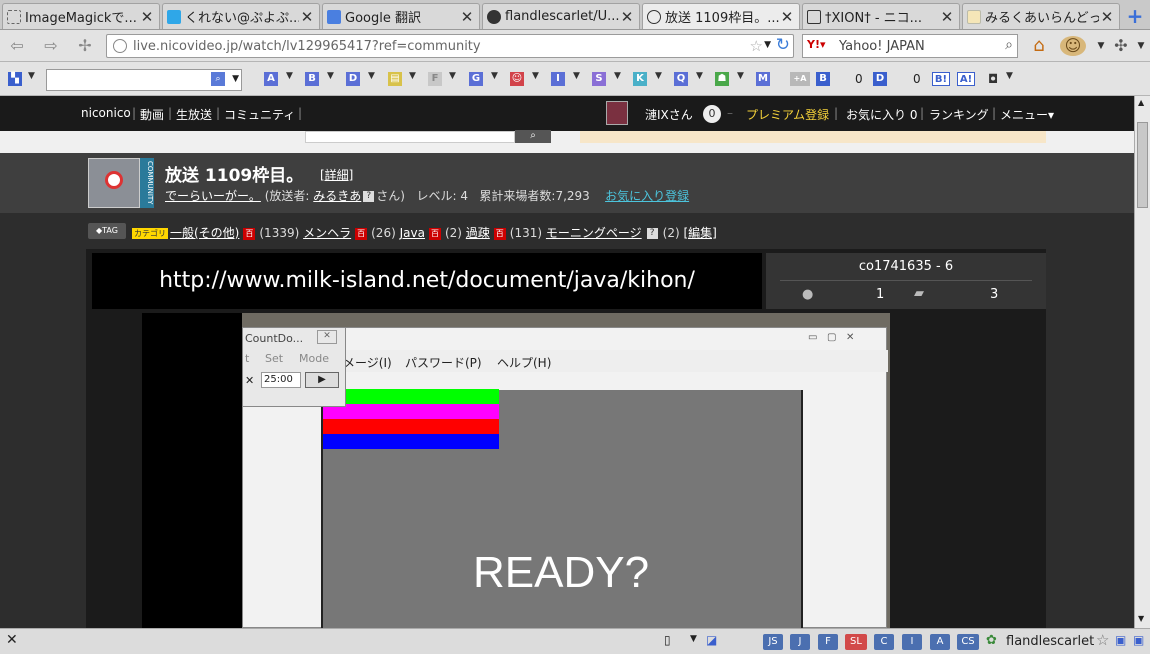  I want to click on hatena-bookmark-icon: B, so click(823, 79).